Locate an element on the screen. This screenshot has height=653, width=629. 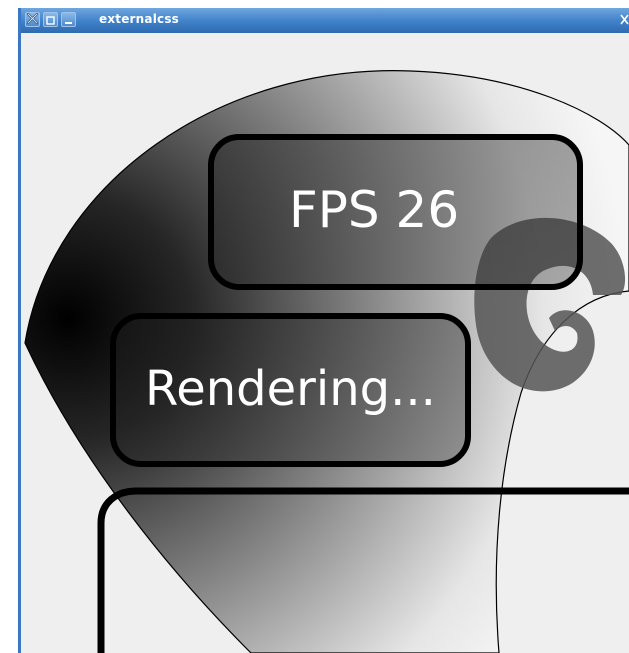
close-window-button is located at coordinates (32, 19).